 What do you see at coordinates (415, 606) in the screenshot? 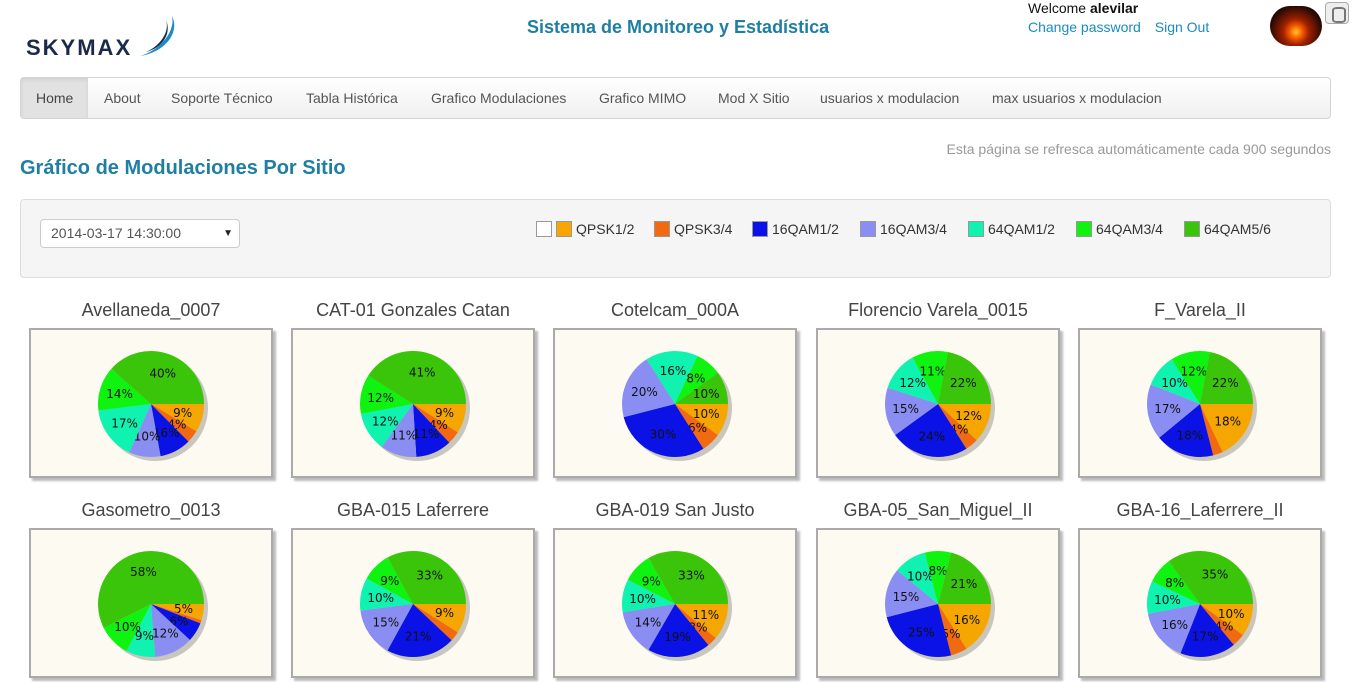
I see `pie-chart: 9%21%15%10%9% 33%` at bounding box center [415, 606].